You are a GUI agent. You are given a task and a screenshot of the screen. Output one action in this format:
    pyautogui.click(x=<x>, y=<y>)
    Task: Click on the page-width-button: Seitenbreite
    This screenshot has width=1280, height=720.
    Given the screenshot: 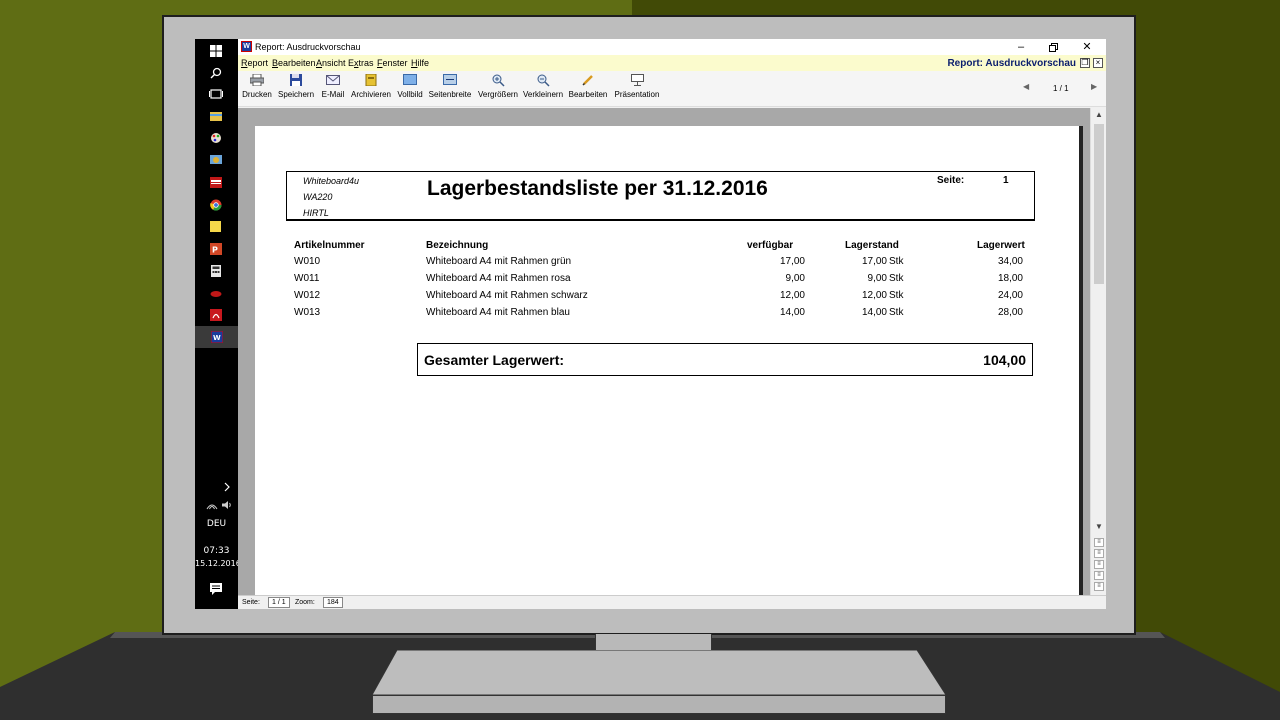 What is the action you would take?
    pyautogui.click(x=450, y=86)
    